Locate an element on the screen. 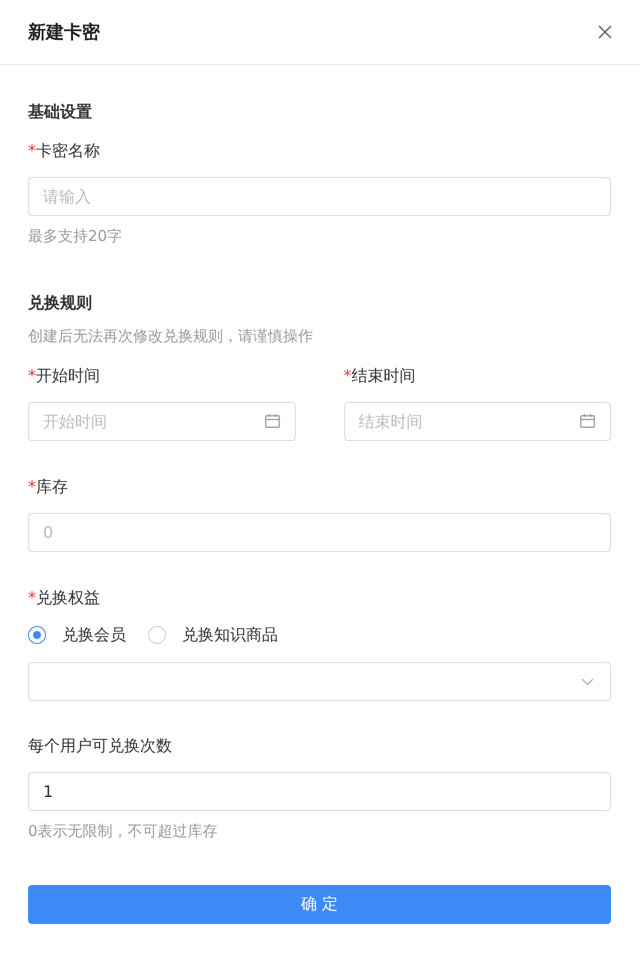  input-field: 1 is located at coordinates (319, 791).